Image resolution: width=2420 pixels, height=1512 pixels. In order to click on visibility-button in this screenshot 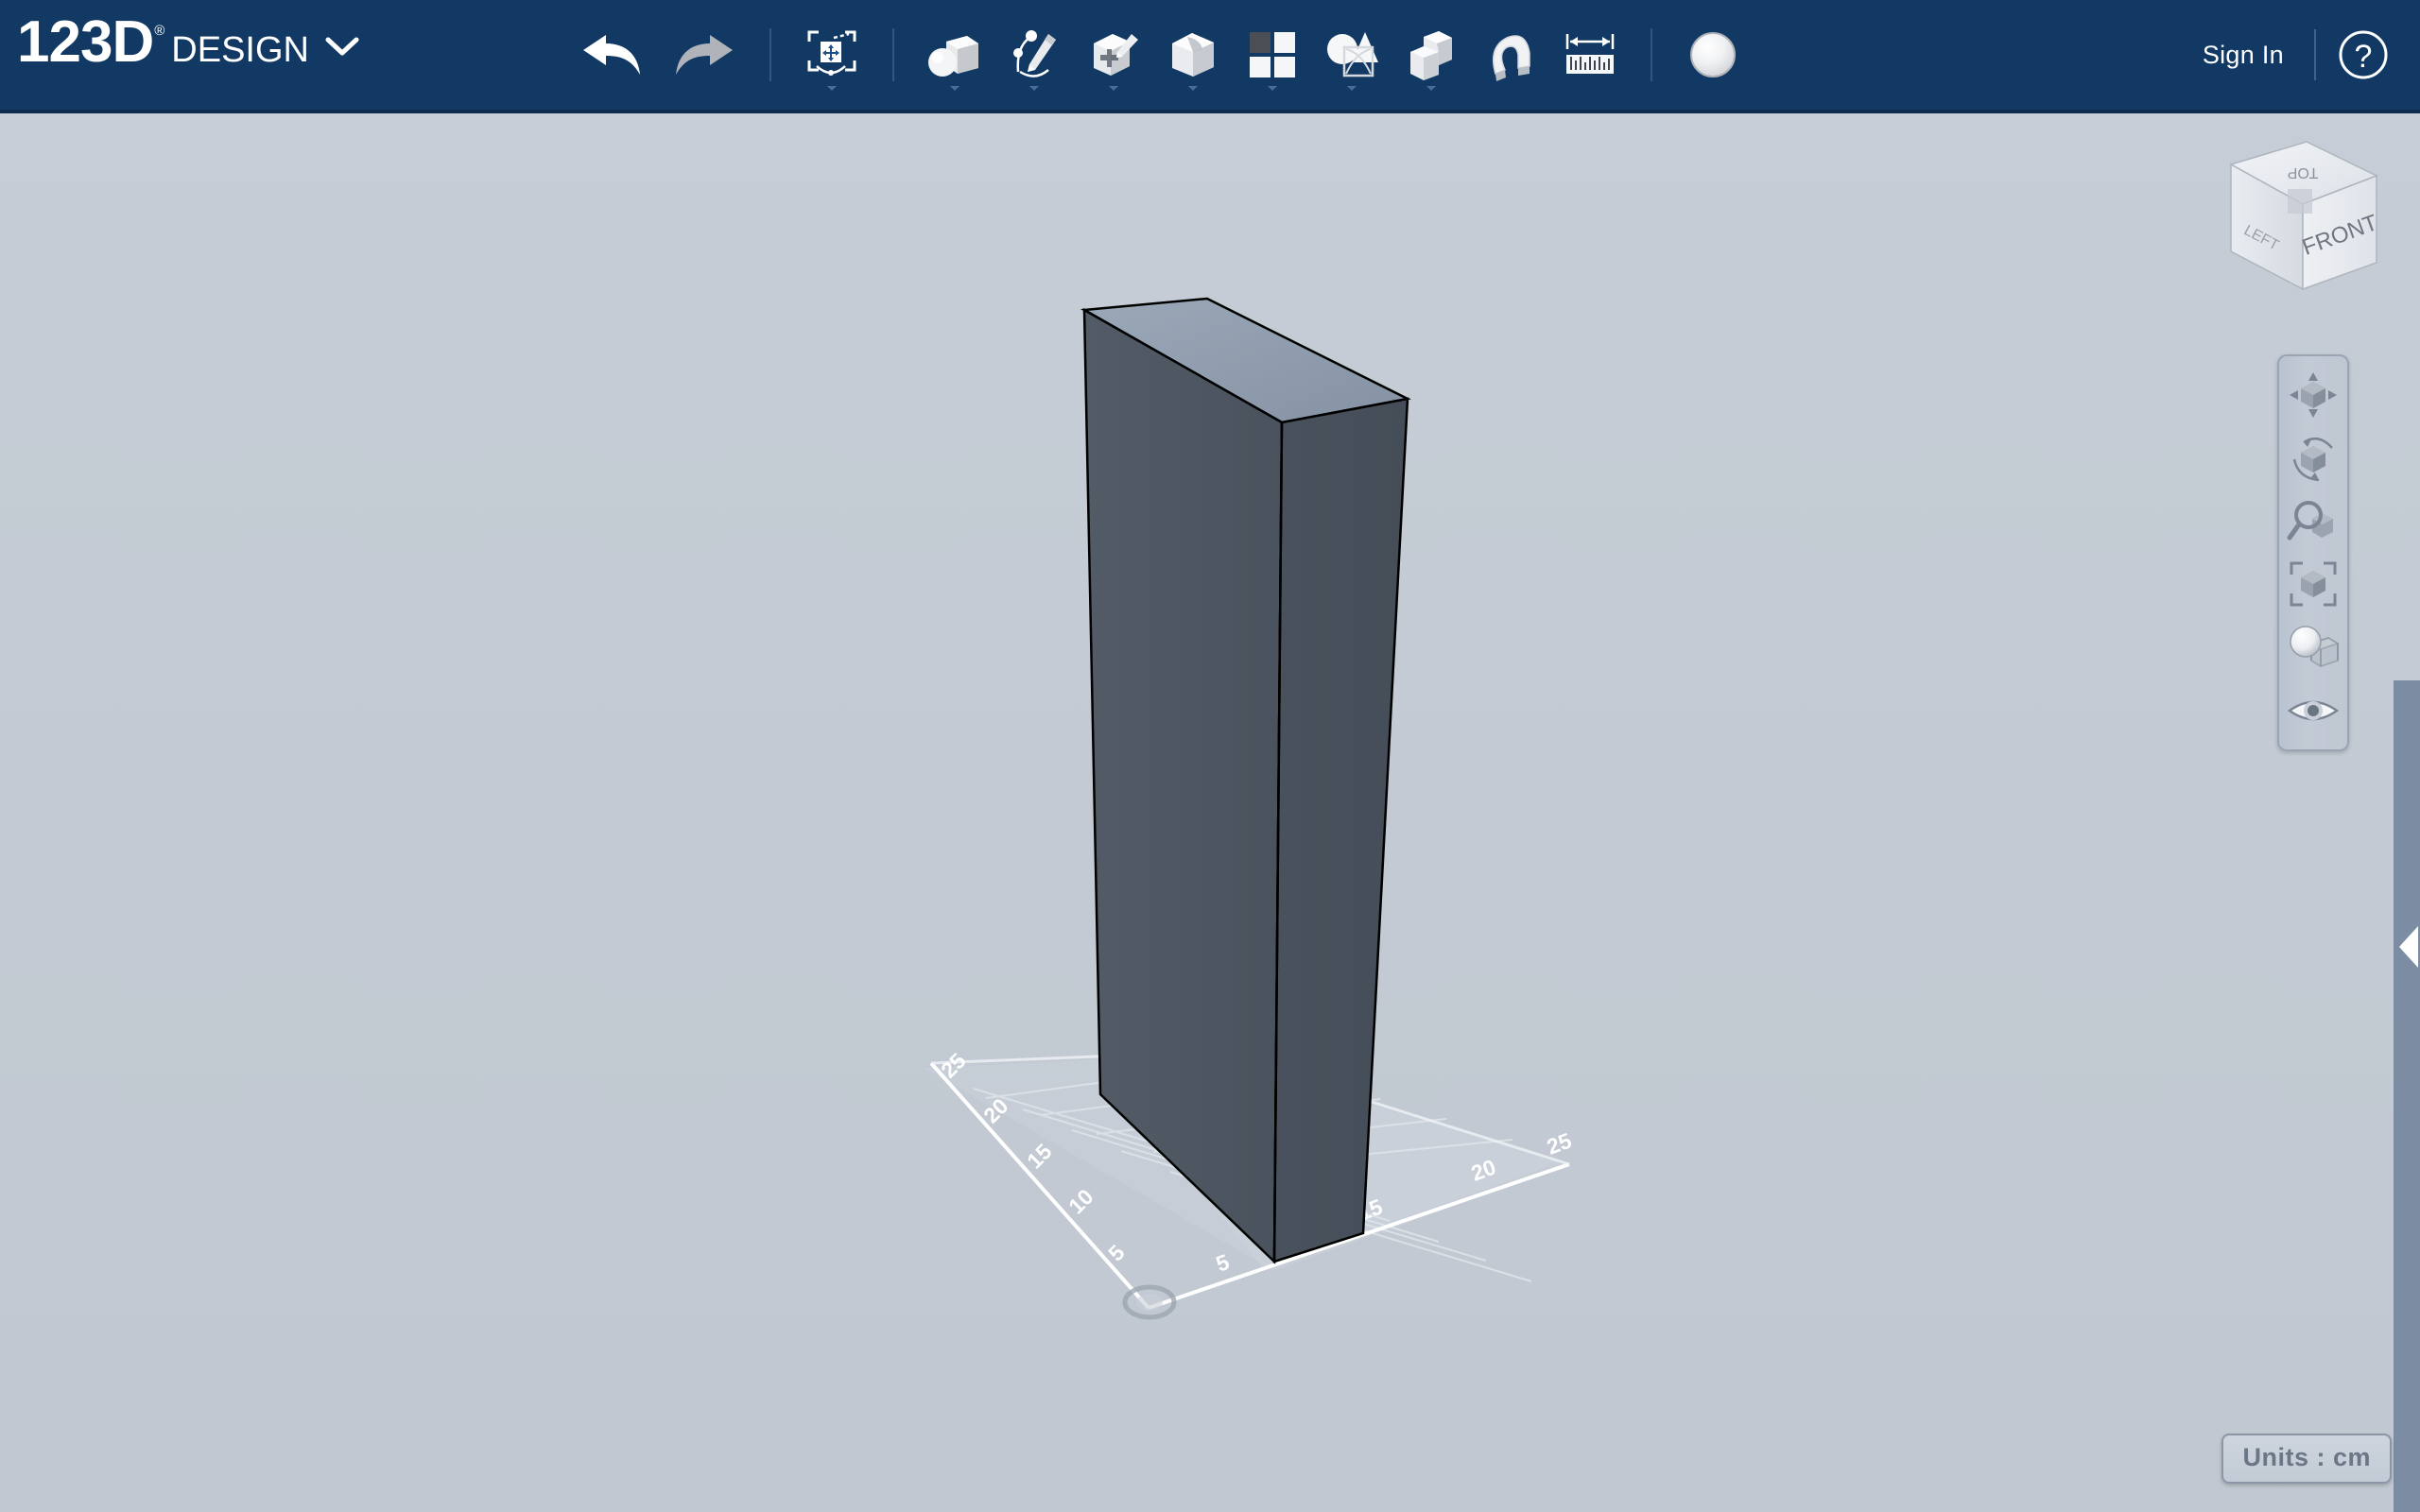, I will do `click(2313, 710)`.